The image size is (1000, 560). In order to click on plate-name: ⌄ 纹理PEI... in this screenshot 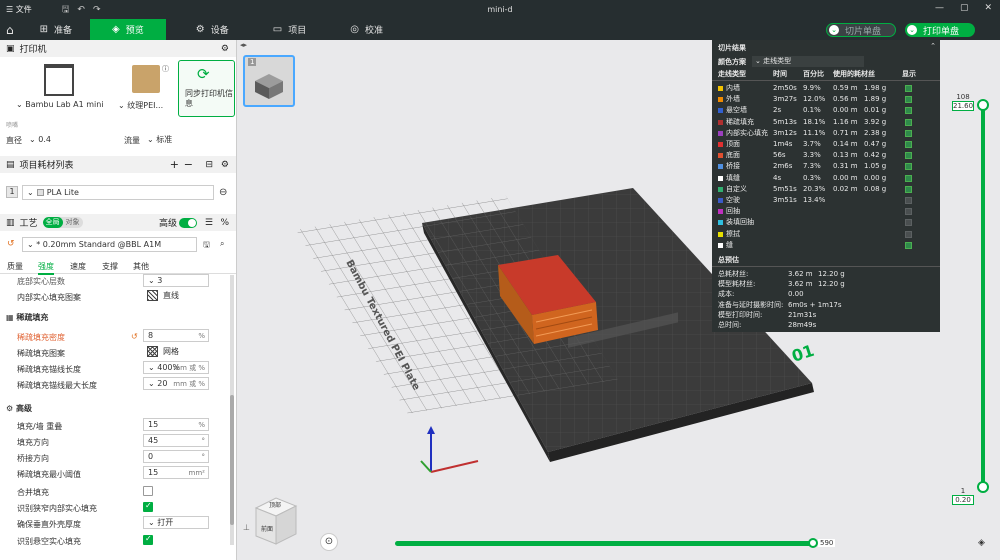, I will do `click(141, 105)`.